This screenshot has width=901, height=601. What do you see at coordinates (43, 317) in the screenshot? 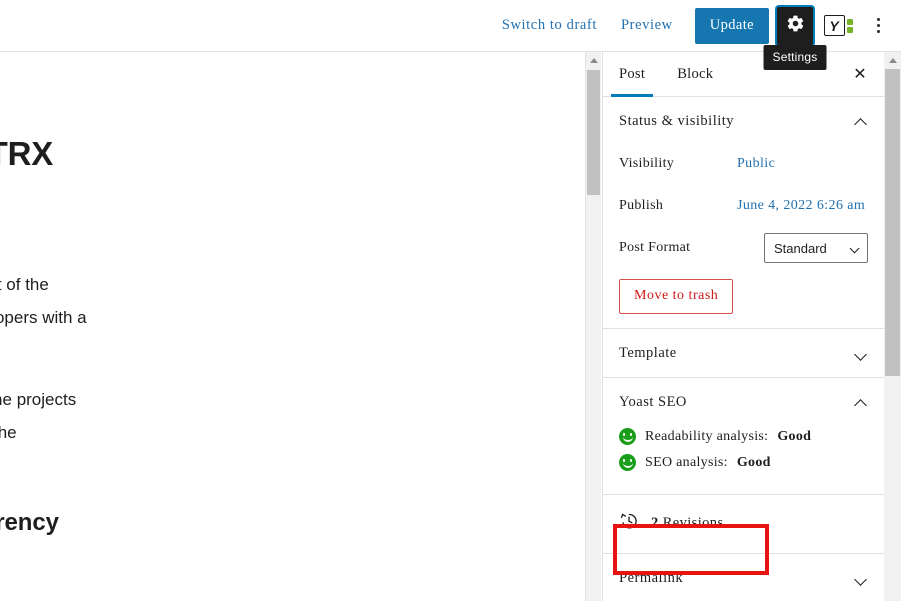
I see `paragraph-1-line-2: s and developers with a` at bounding box center [43, 317].